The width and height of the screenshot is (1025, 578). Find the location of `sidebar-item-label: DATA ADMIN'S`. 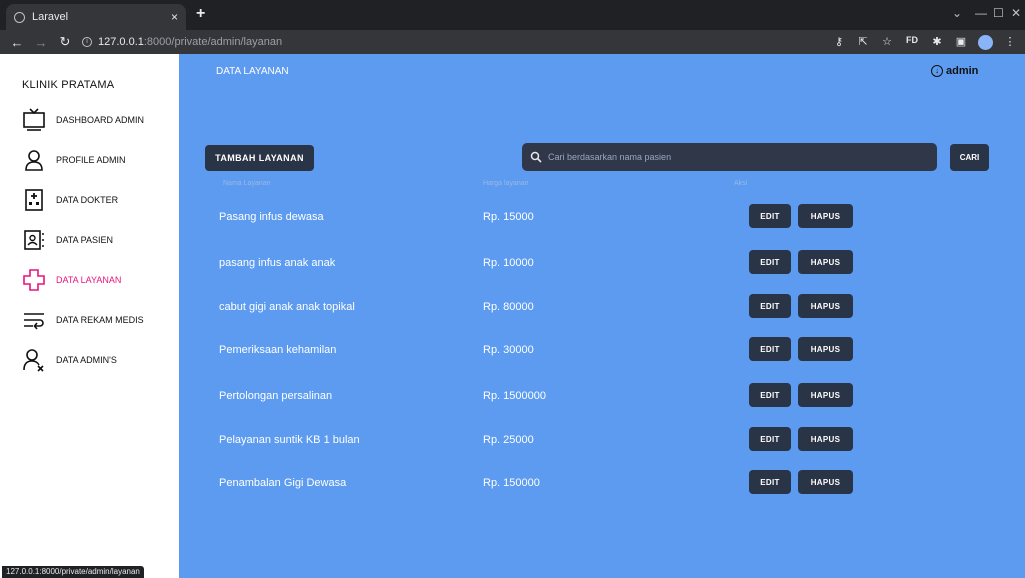

sidebar-item-label: DATA ADMIN'S is located at coordinates (86, 360).